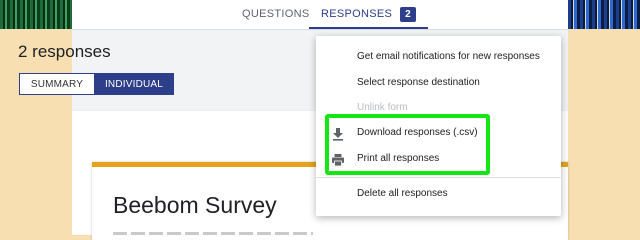 This screenshot has width=640, height=240. What do you see at coordinates (438, 177) in the screenshot?
I see `menu-divider` at bounding box center [438, 177].